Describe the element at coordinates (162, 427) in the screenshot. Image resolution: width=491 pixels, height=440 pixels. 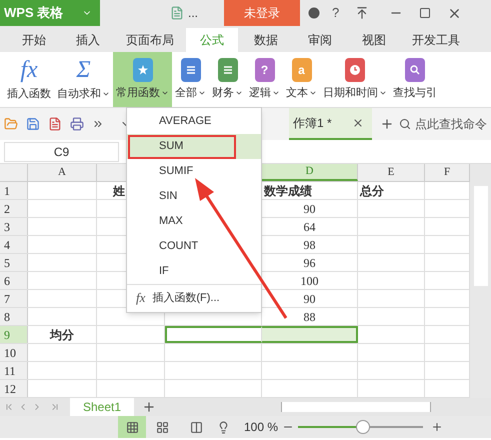
I see `page-grid-icon` at that location.